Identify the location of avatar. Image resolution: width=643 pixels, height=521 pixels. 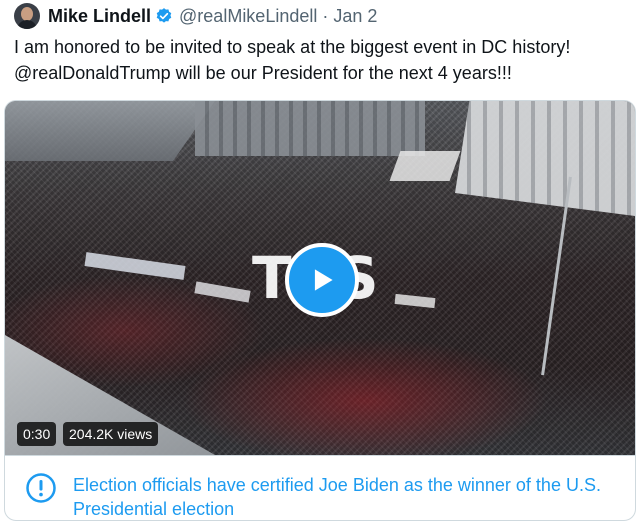
(27, 16).